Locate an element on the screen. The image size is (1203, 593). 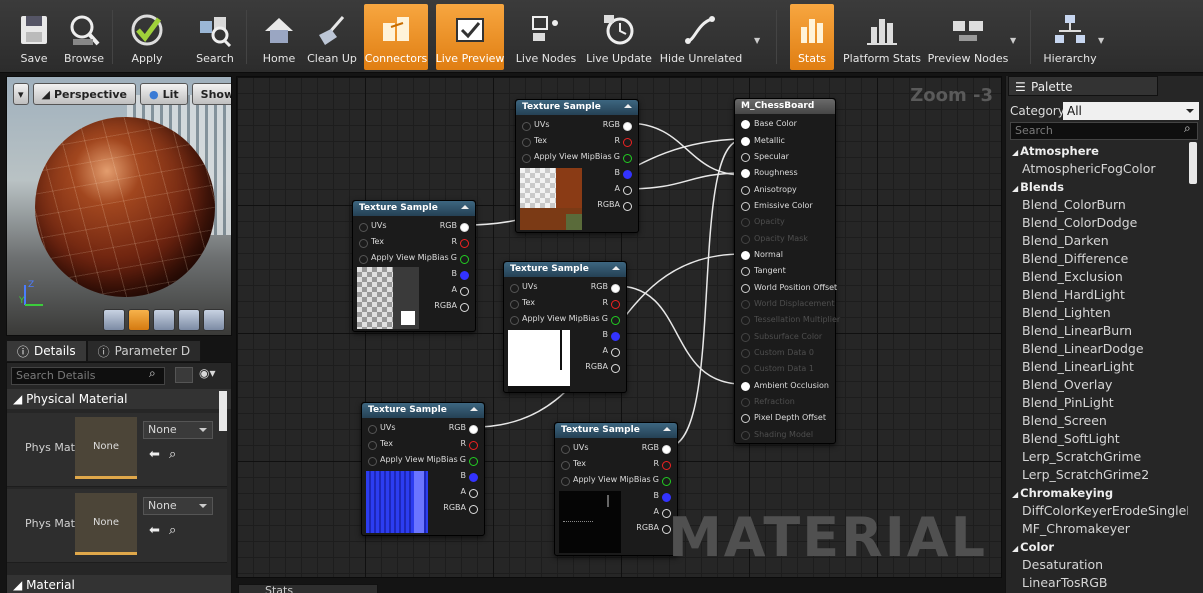
palette-scrollbar is located at coordinates (1193, 163).